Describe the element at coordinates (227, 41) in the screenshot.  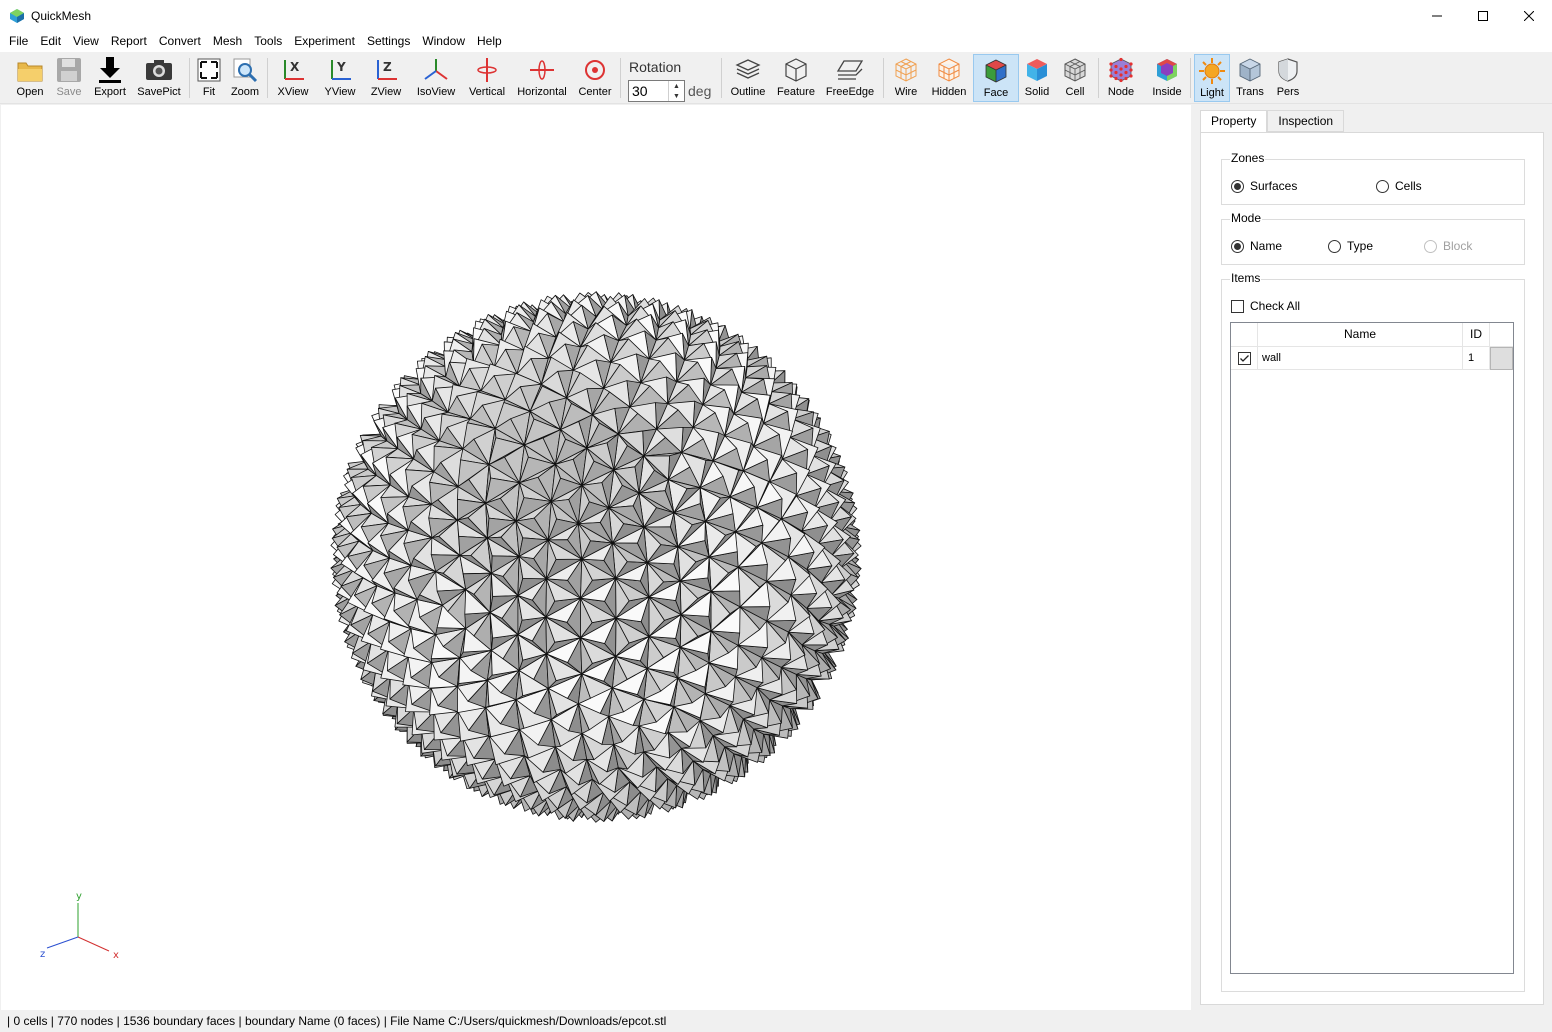
I see `menu-mesh: Mesh` at that location.